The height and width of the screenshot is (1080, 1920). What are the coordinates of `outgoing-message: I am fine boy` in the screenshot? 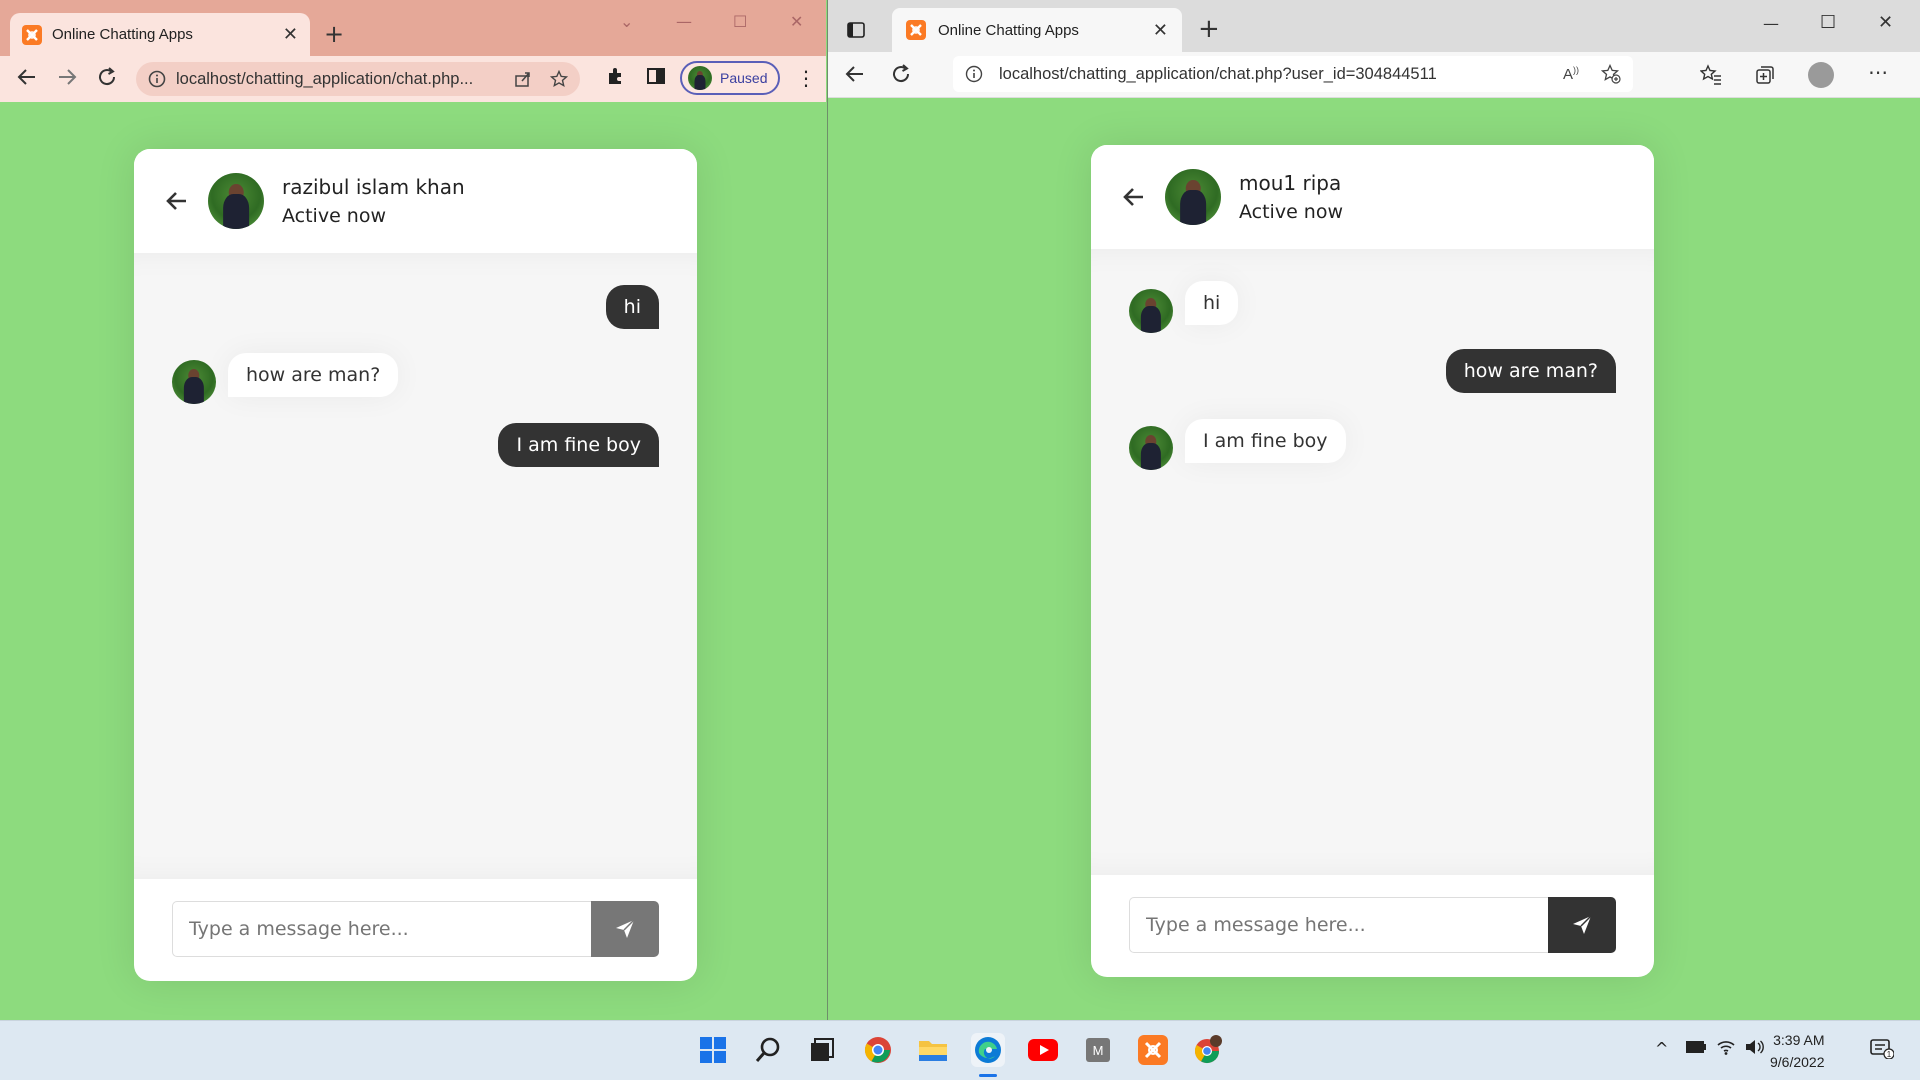 It's located at (578, 445).